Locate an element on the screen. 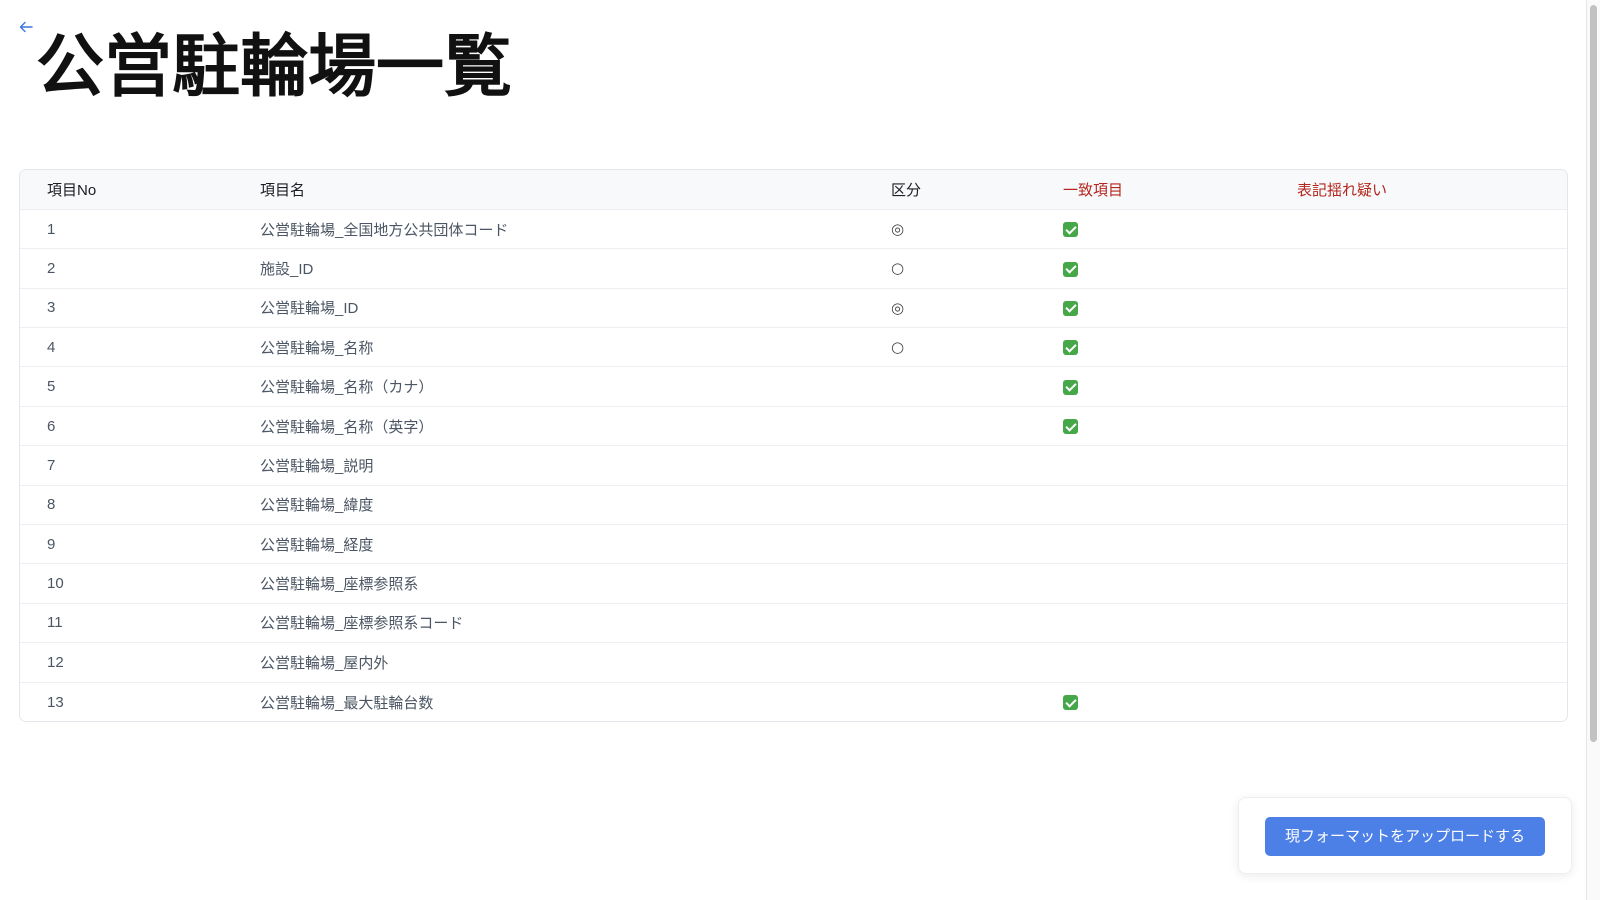 Image resolution: width=1600 pixels, height=900 pixels. item-name: 公営駐輪場_最大駐輪台数 is located at coordinates (347, 703).